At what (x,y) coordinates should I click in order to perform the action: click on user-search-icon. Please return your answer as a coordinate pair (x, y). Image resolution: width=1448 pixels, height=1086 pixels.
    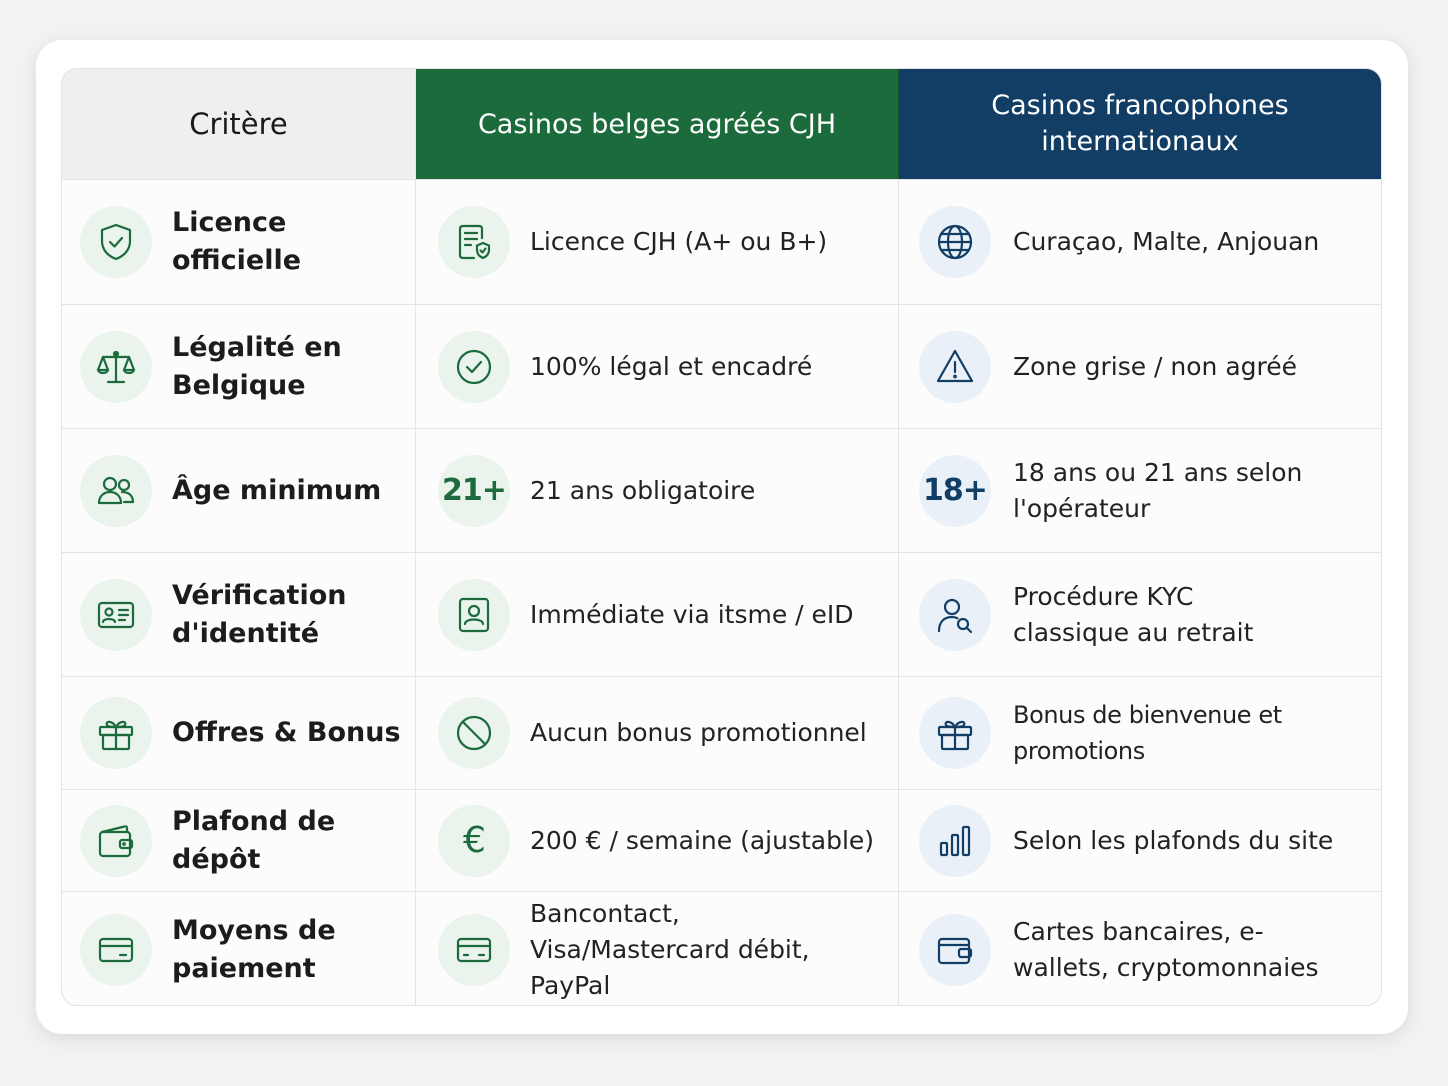
    Looking at the image, I should click on (955, 614).